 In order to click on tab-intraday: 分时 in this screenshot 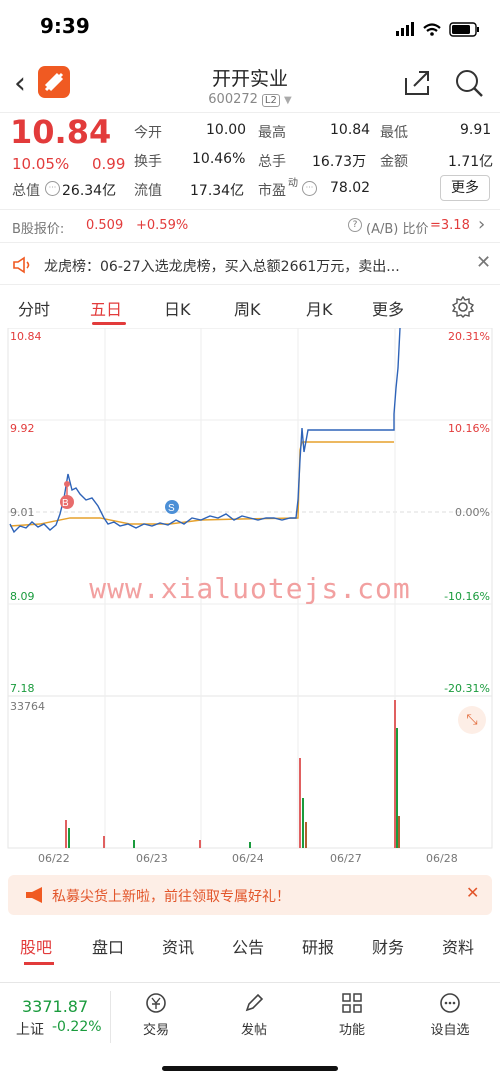, I will do `click(34, 308)`.